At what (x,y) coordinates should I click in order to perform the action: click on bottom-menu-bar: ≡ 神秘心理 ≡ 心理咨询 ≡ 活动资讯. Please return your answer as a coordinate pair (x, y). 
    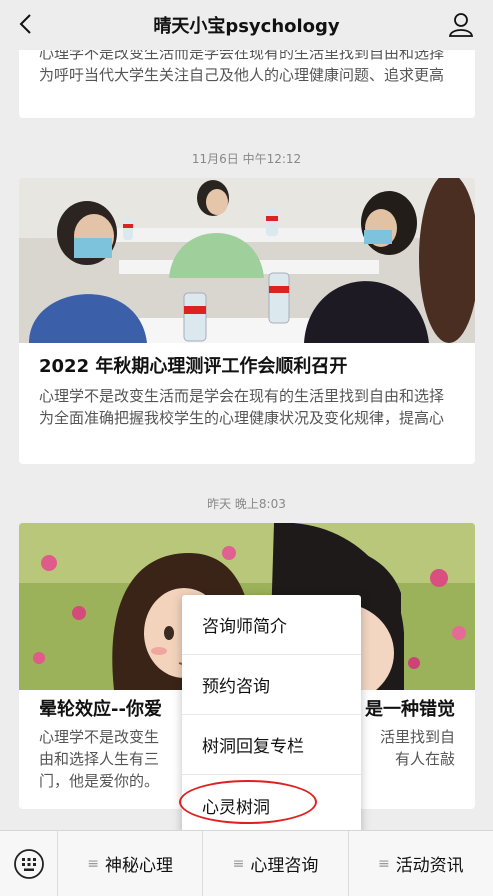
    Looking at the image, I should click on (246, 863).